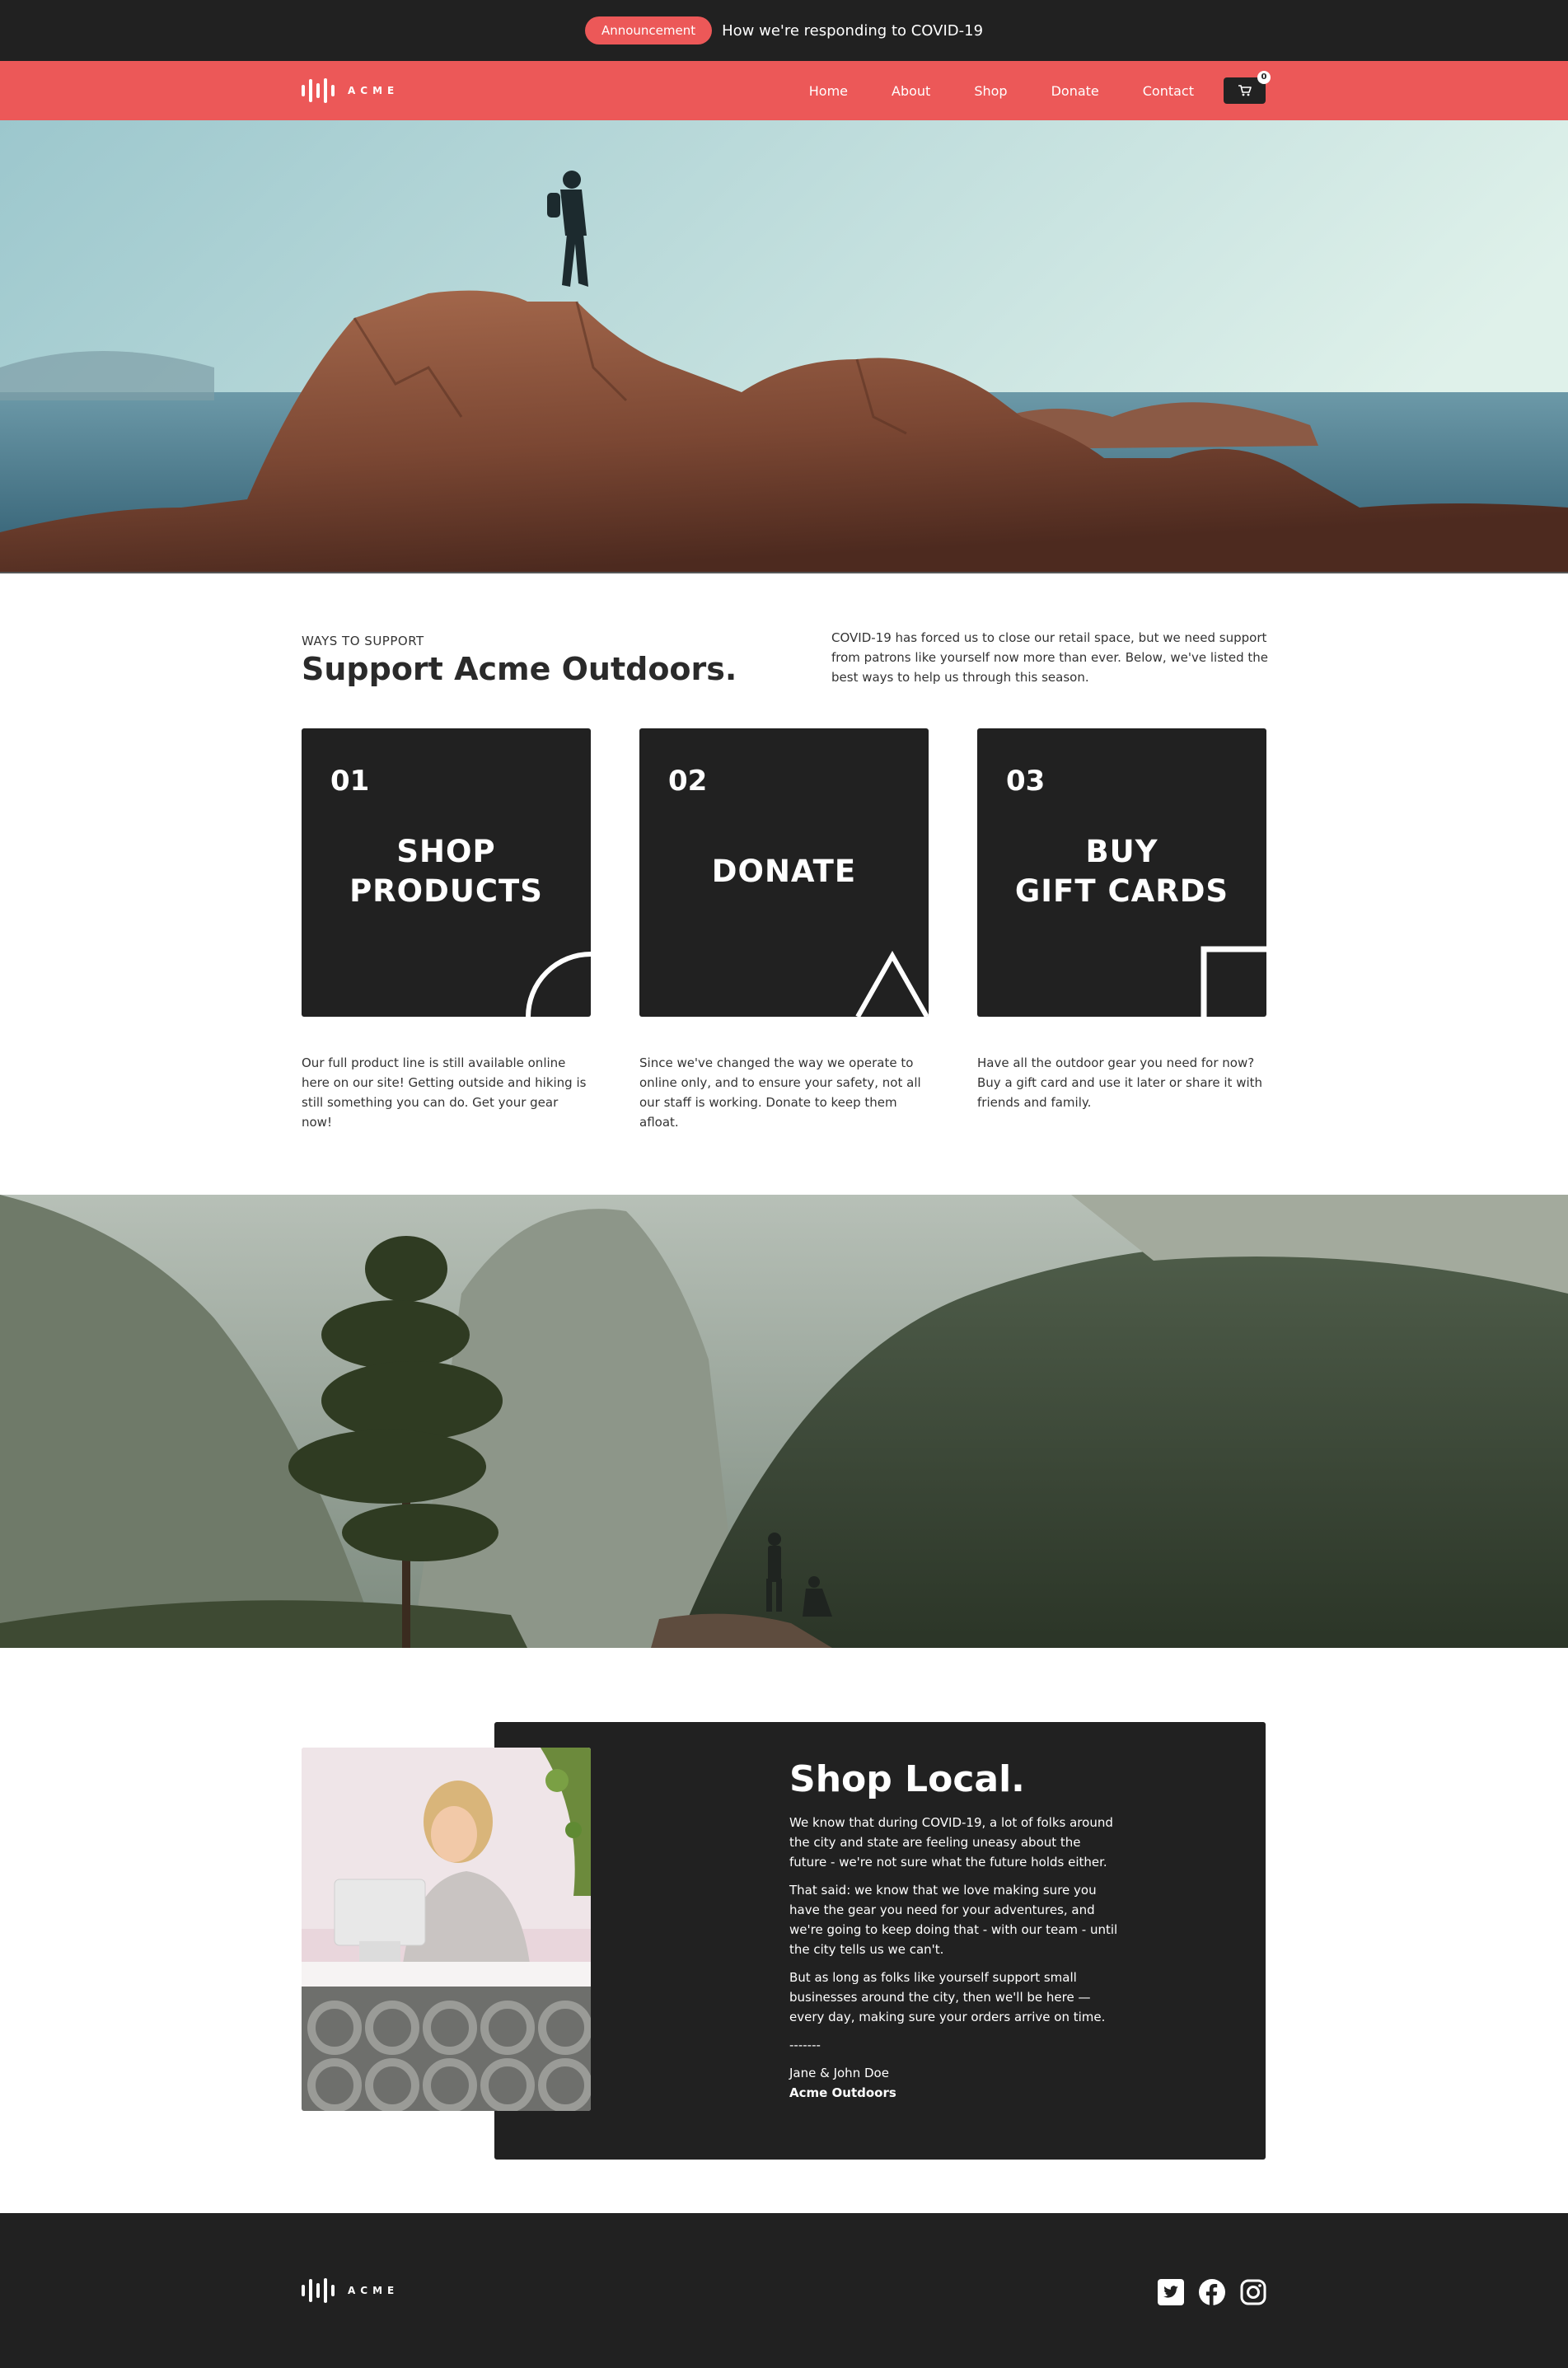 The height and width of the screenshot is (2368, 1568). I want to click on footer-logo: ACME, so click(350, 2290).